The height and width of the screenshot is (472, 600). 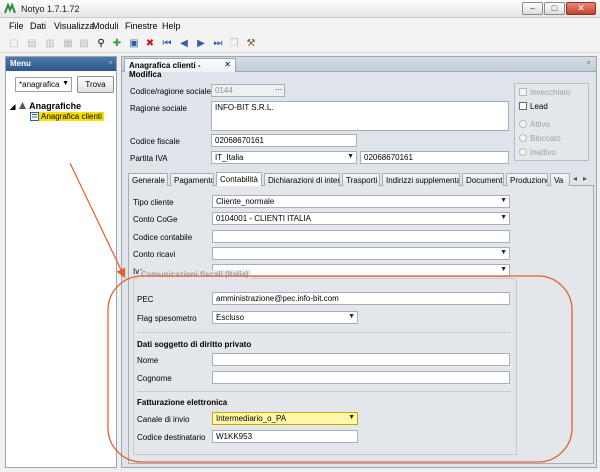 What do you see at coordinates (554, 8) in the screenshot?
I see `maximize-button: □` at bounding box center [554, 8].